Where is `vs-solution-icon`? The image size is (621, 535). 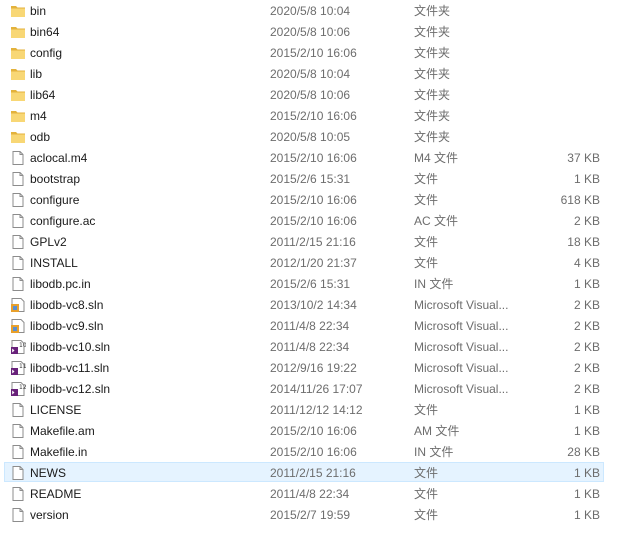 vs-solution-icon is located at coordinates (18, 305).